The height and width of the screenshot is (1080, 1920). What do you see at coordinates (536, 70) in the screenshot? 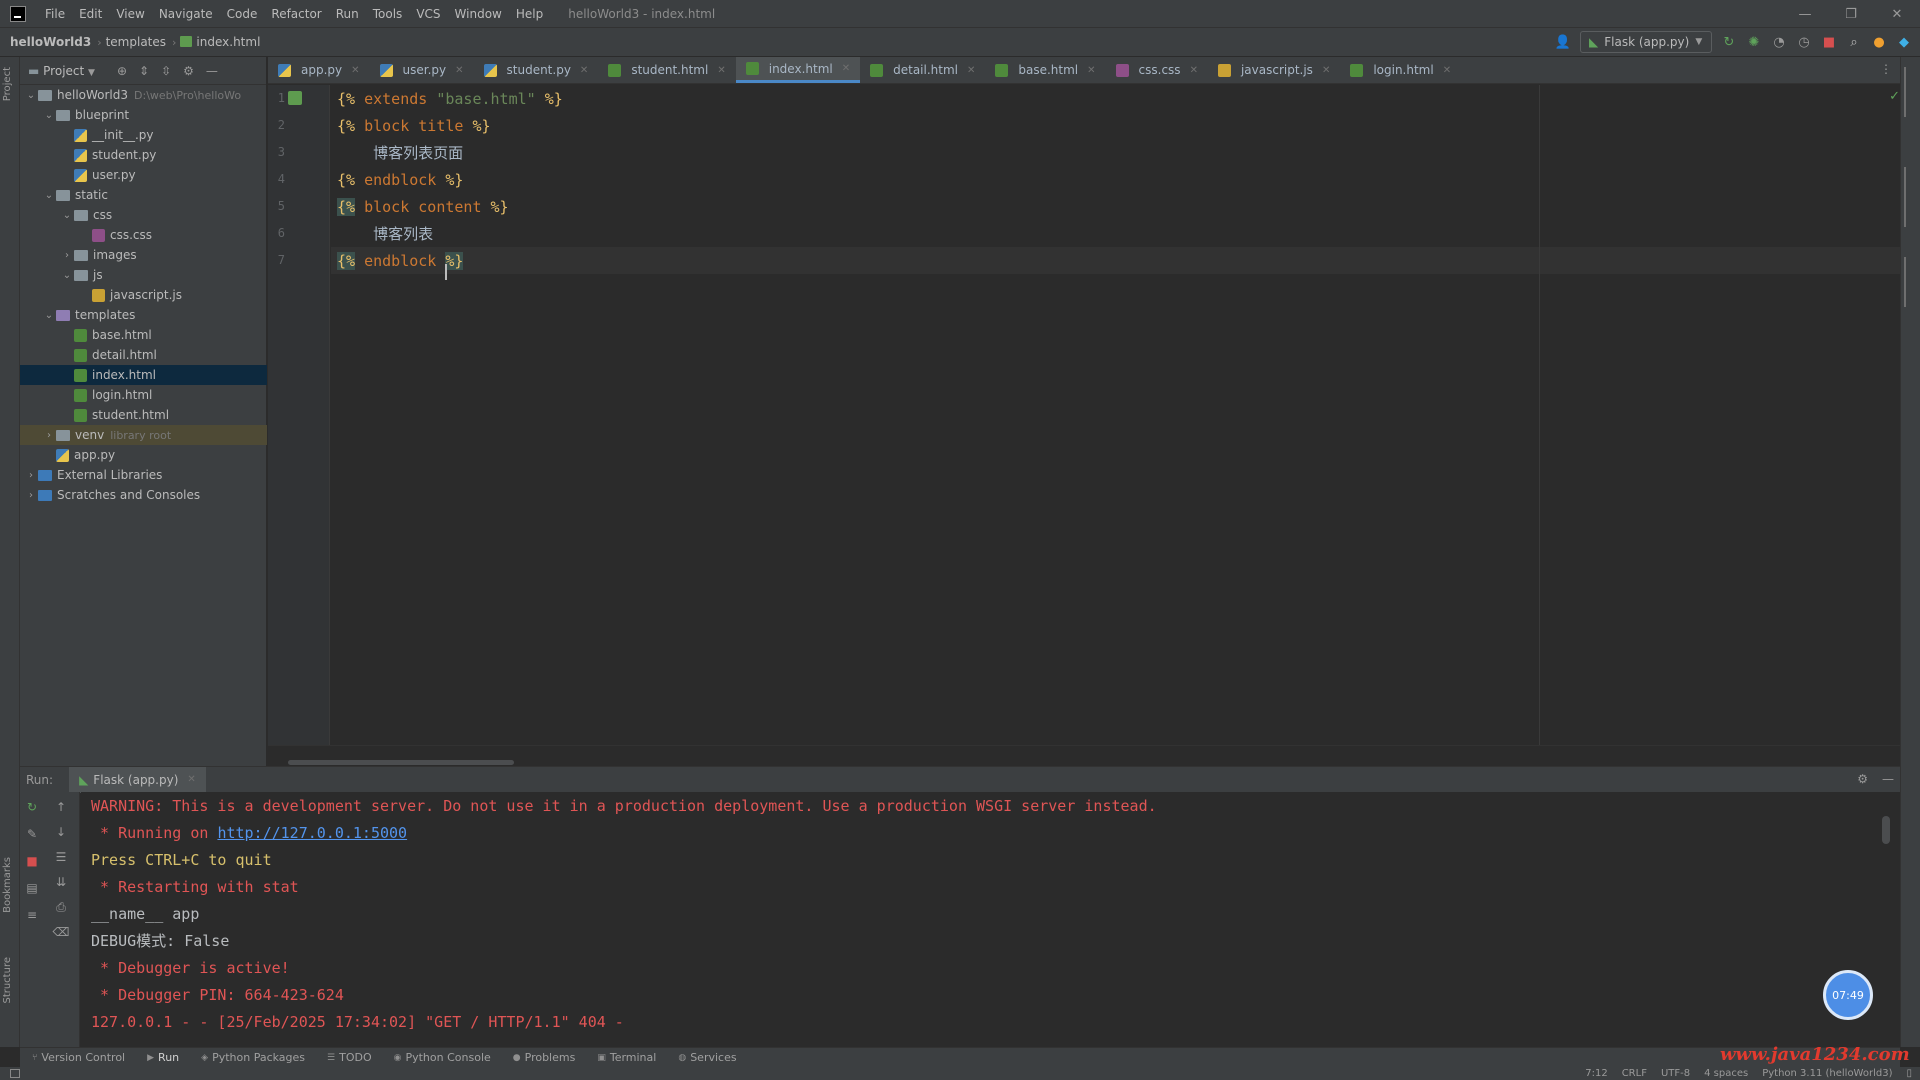
I see `editor-tab: student.py ✕` at bounding box center [536, 70].